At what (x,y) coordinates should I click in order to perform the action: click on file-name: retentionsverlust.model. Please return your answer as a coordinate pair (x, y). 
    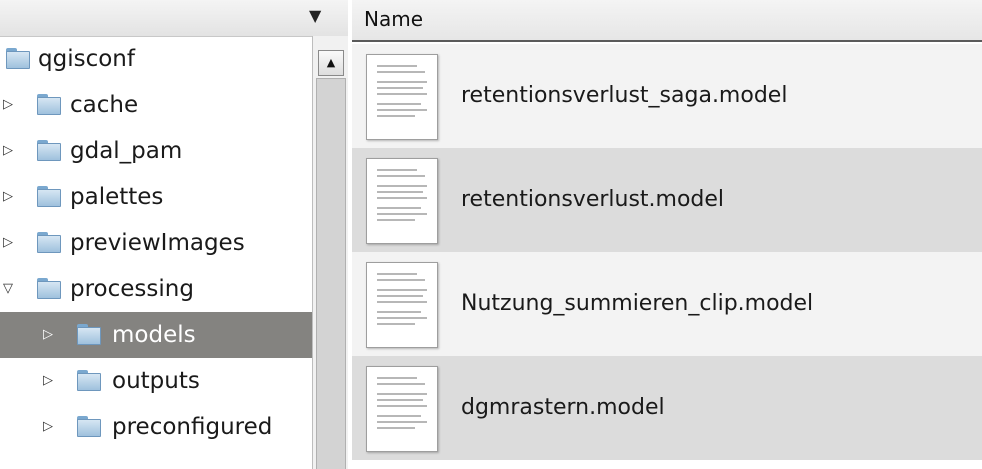
    Looking at the image, I should click on (593, 199).